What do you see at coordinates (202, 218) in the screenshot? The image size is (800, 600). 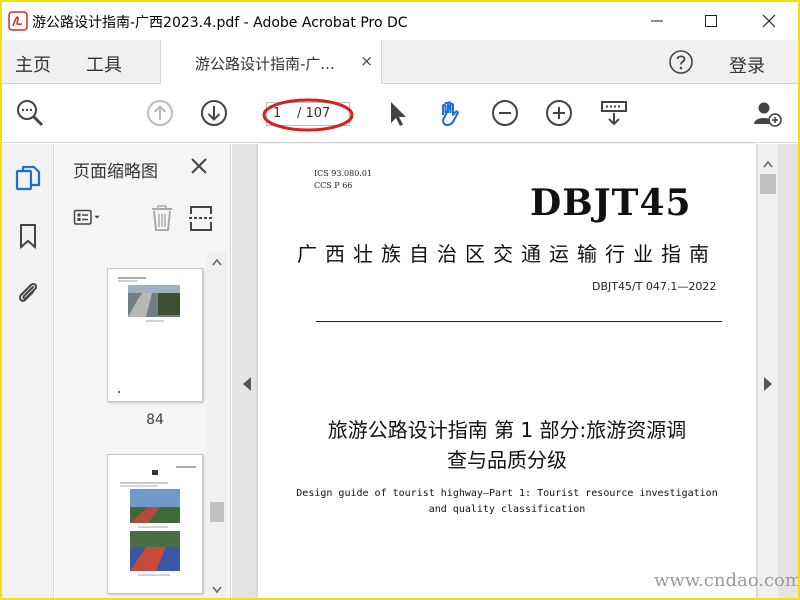 I see `extract-pages-icon` at bounding box center [202, 218].